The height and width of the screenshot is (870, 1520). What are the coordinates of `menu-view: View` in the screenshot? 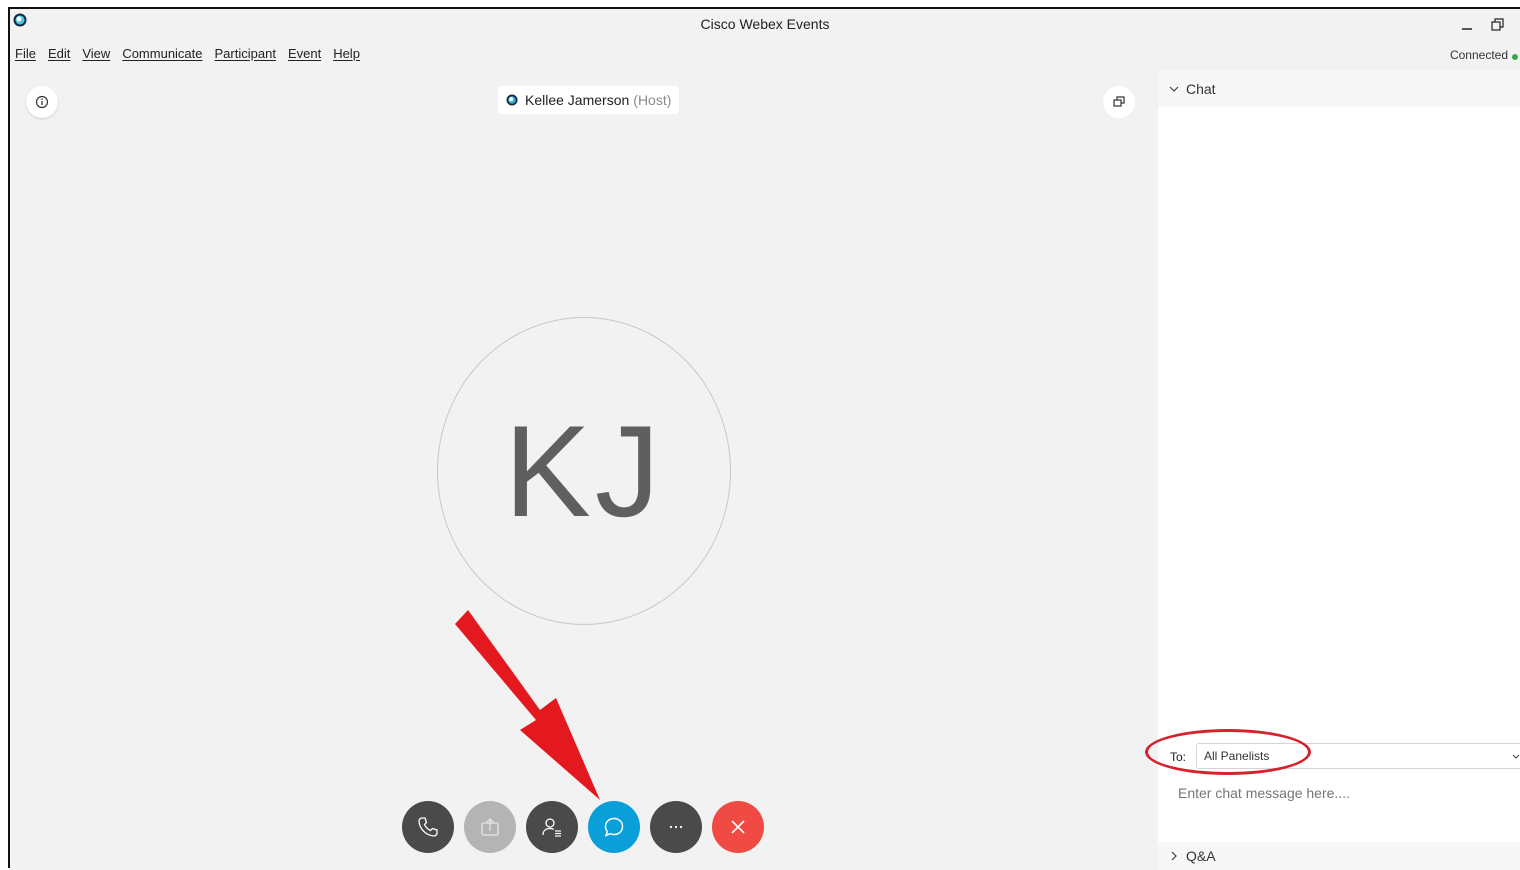 It's located at (96, 57).